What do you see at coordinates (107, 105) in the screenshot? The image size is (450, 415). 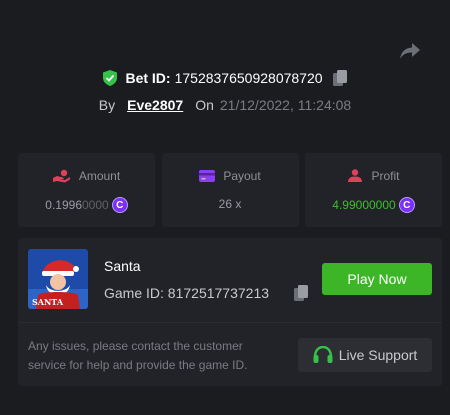 I see `by-label: By` at bounding box center [107, 105].